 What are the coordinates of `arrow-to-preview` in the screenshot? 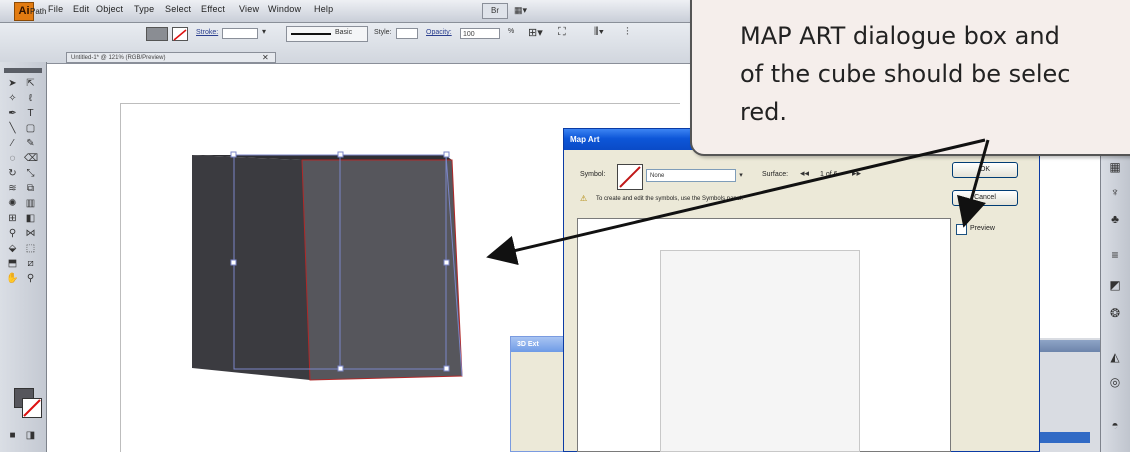 It's located at (973, 183).